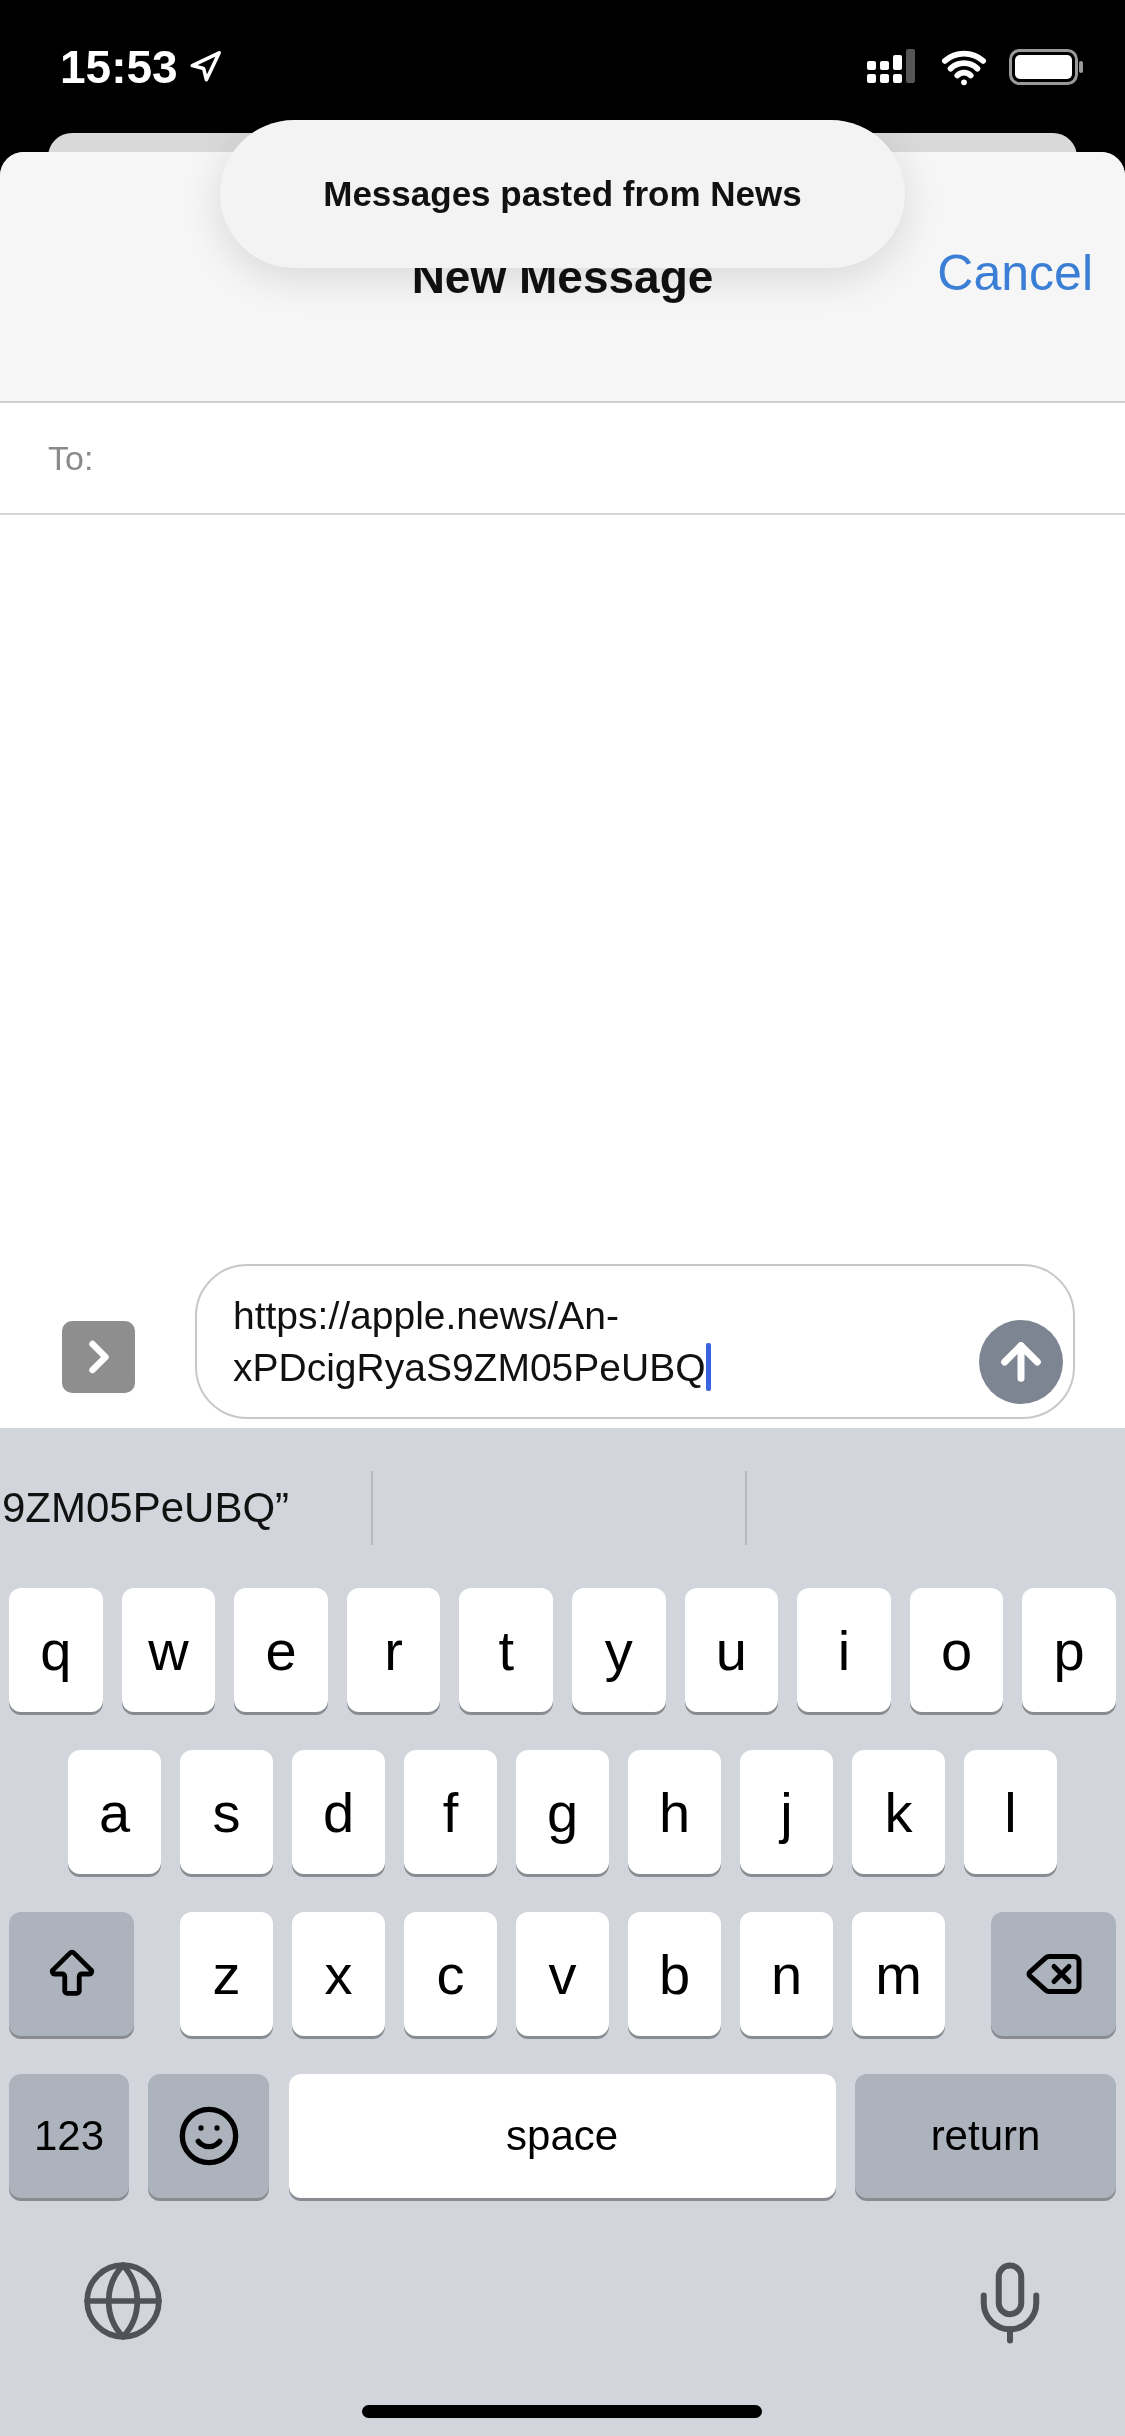 Image resolution: width=1125 pixels, height=2436 pixels. What do you see at coordinates (69, 2136) in the screenshot?
I see `numbers-key: 123` at bounding box center [69, 2136].